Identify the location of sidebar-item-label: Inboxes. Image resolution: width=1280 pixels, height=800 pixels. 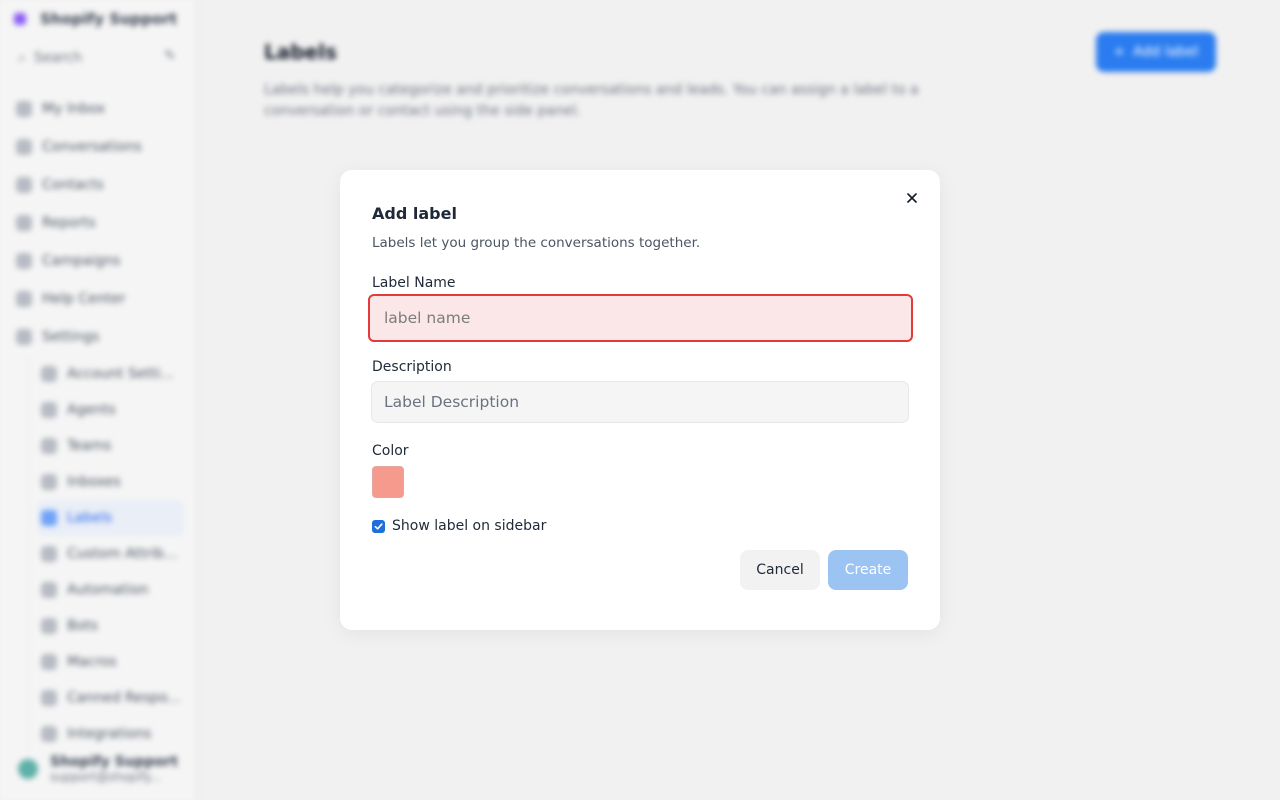
(94, 482).